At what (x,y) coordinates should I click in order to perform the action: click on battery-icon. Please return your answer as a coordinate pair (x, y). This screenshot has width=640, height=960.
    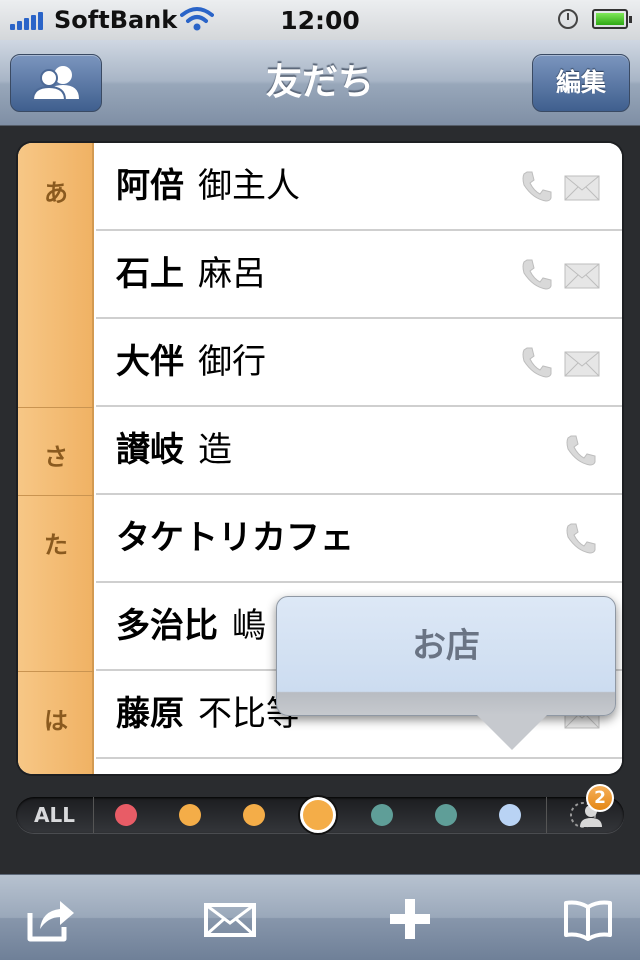
    Looking at the image, I should click on (612, 19).